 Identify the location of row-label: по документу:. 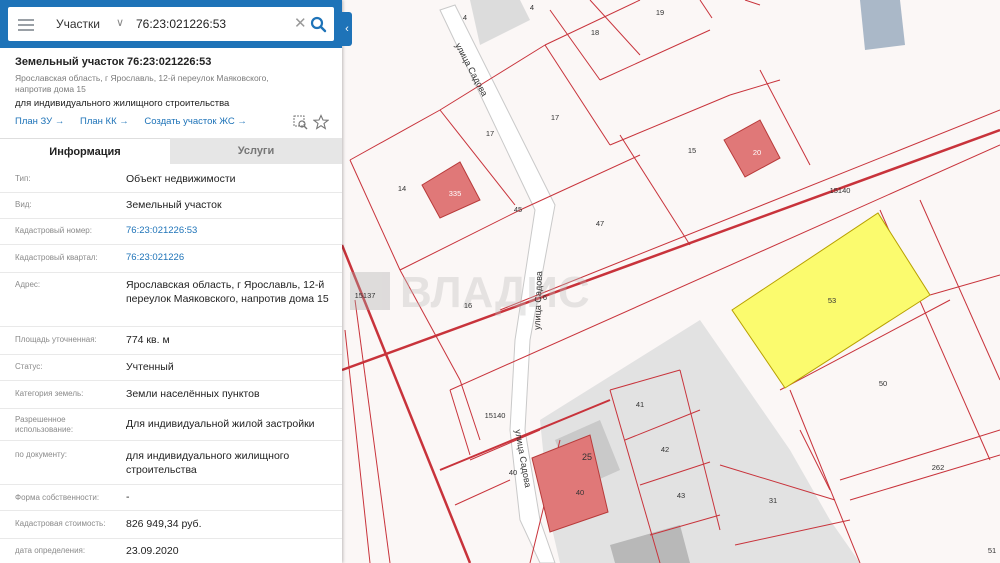
(41, 454).